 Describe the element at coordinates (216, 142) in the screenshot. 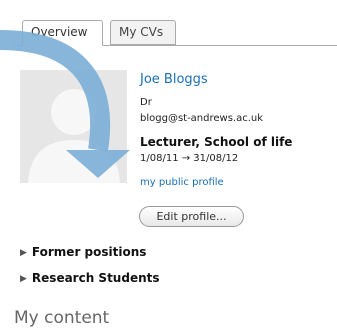

I see `profile-position: Lecturer, School of life` at that location.